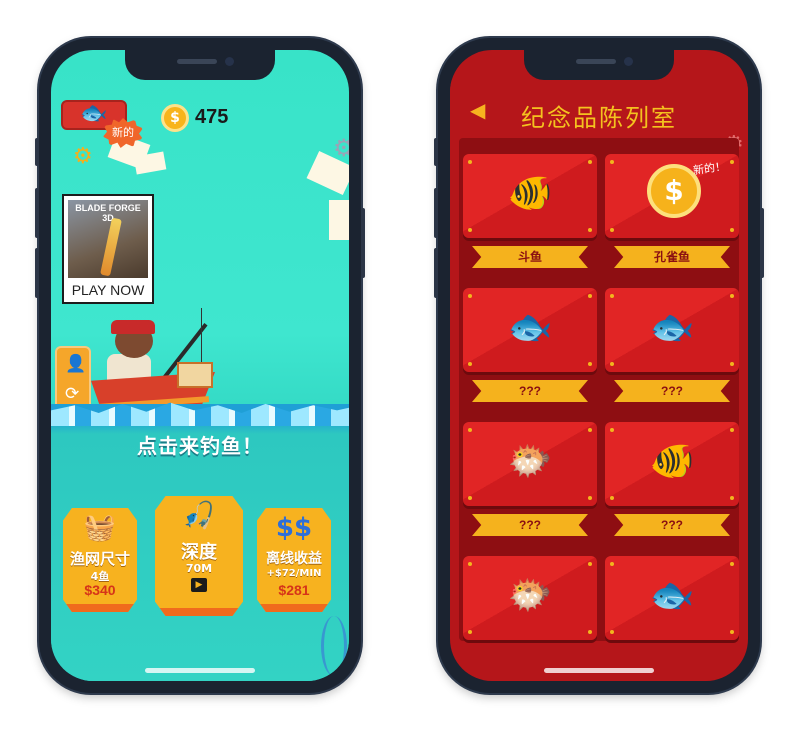 The width and height of the screenshot is (800, 730). I want to click on coin-icon: $, so click(175, 118).